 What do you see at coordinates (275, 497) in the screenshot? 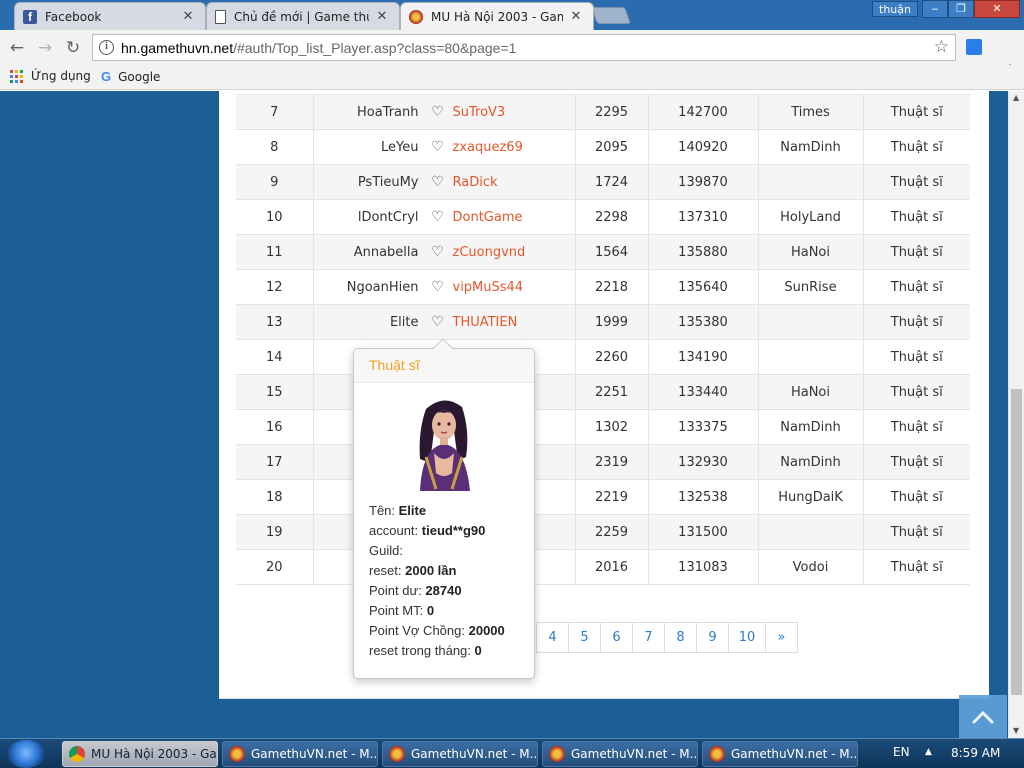
I see `rank-cell: 18` at bounding box center [275, 497].